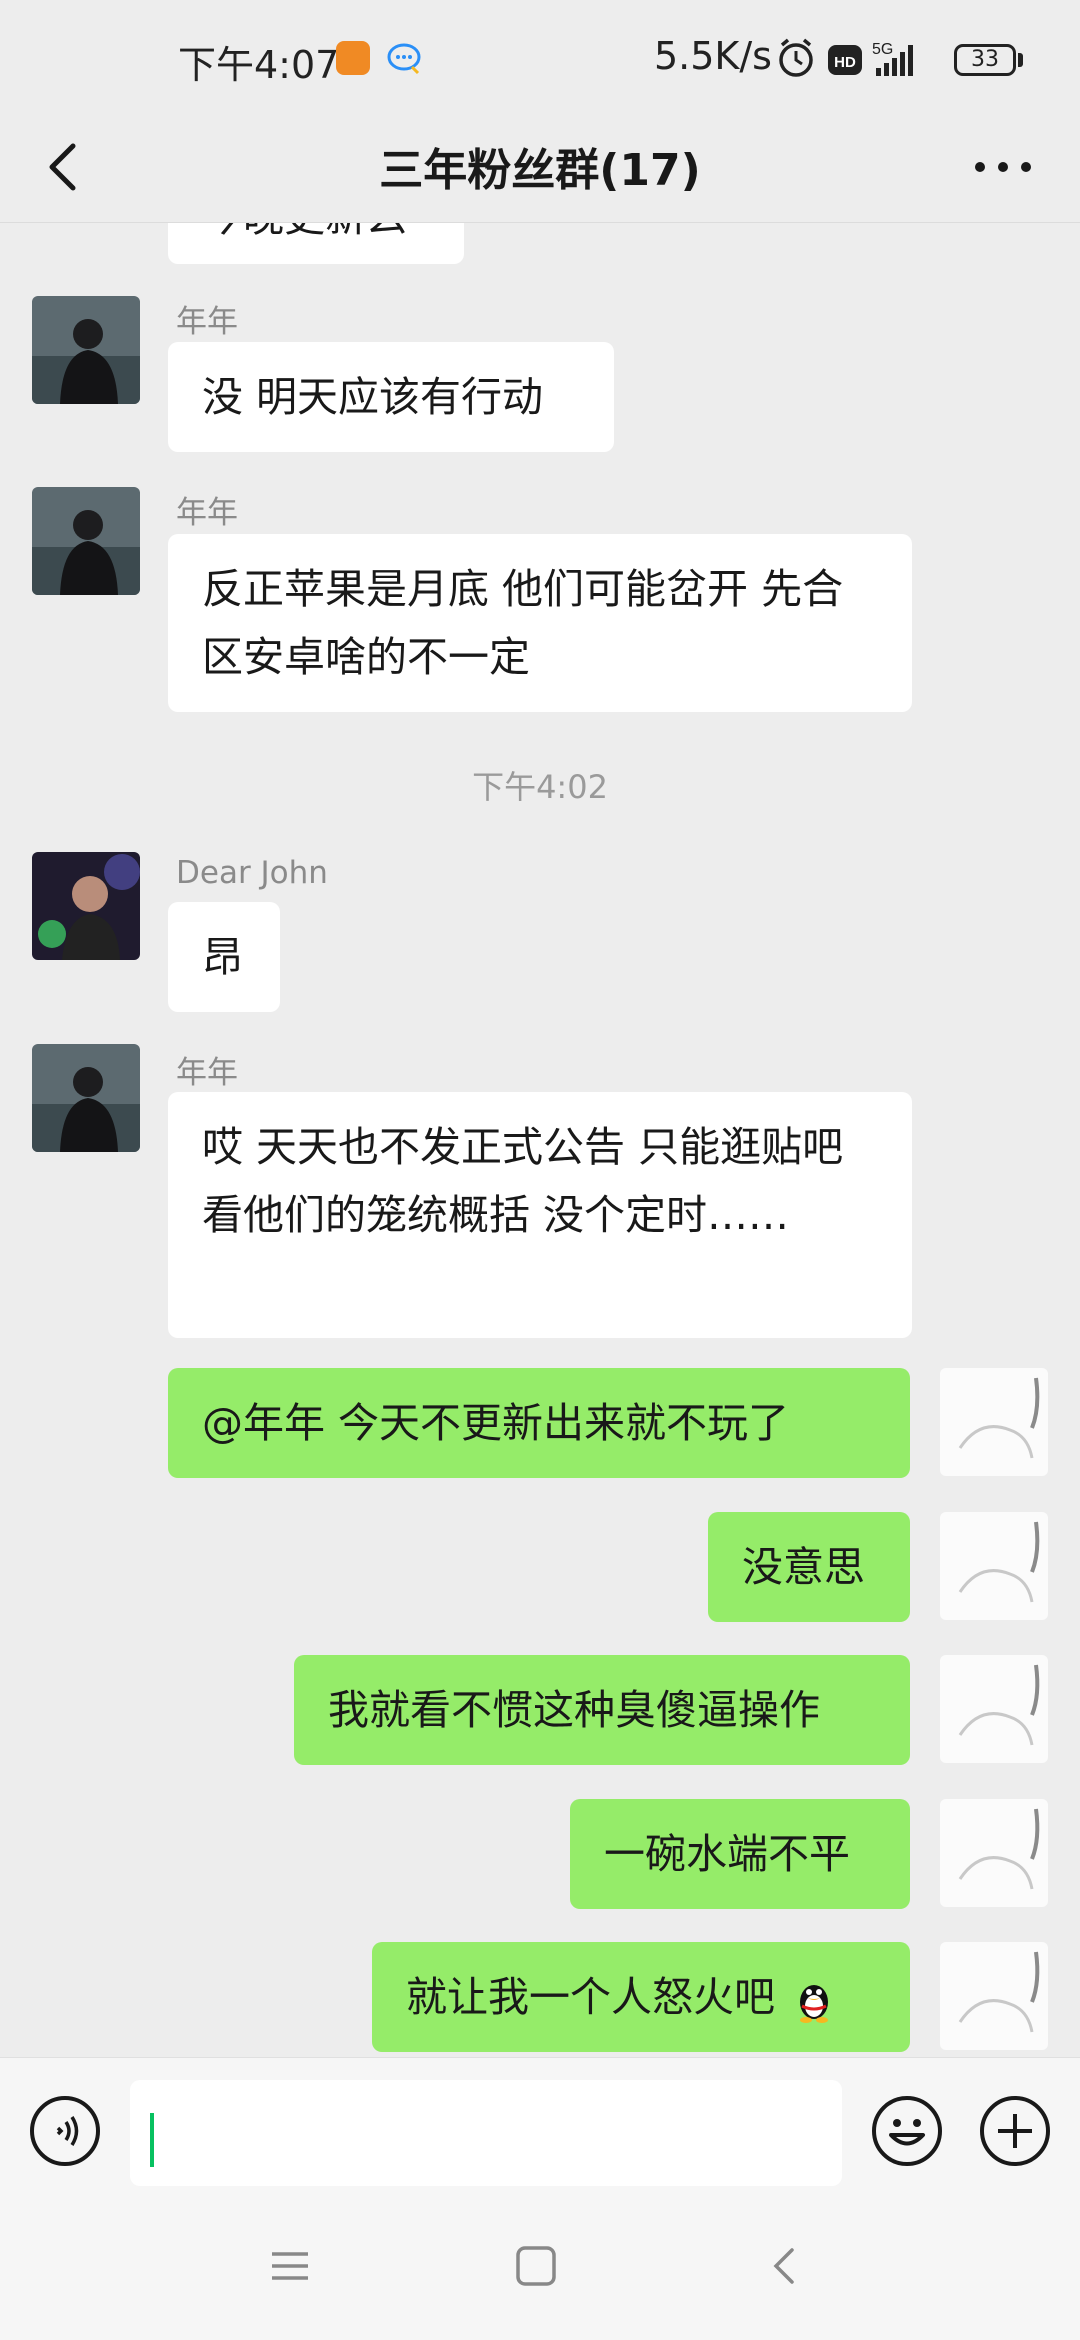  I want to click on svg-text: 5G, so click(882, 49).